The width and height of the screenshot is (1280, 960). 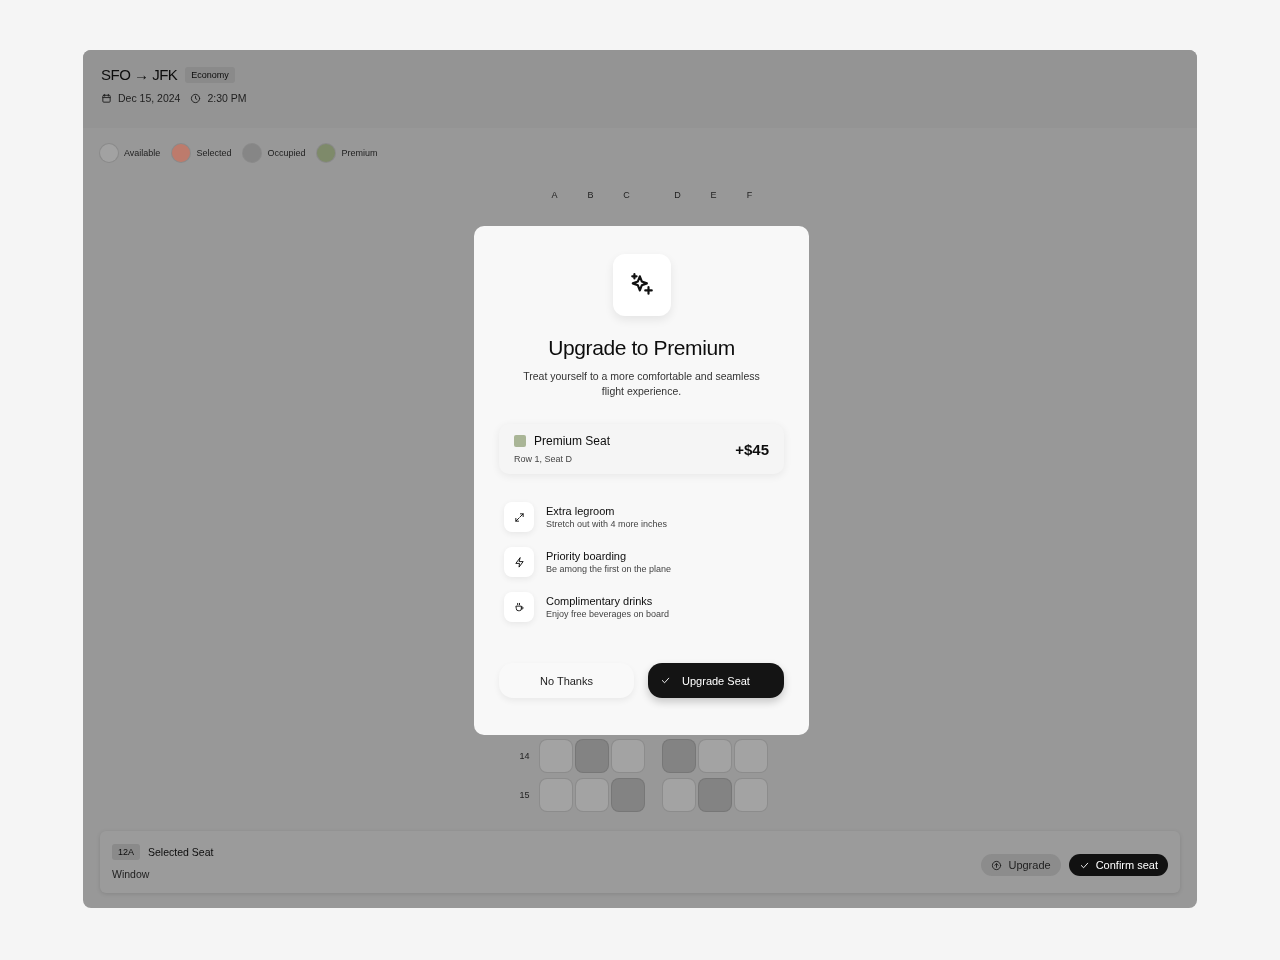 What do you see at coordinates (149, 98) in the screenshot?
I see `flight-date: Dec 15, 2024` at bounding box center [149, 98].